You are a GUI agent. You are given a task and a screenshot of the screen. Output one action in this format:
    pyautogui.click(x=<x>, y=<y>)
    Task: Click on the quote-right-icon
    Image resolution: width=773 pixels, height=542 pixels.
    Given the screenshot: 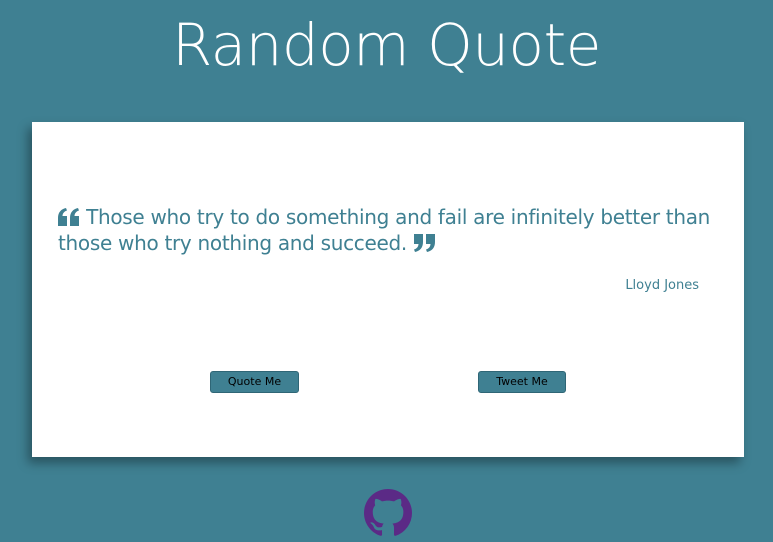 What is the action you would take?
    pyautogui.click(x=424, y=243)
    